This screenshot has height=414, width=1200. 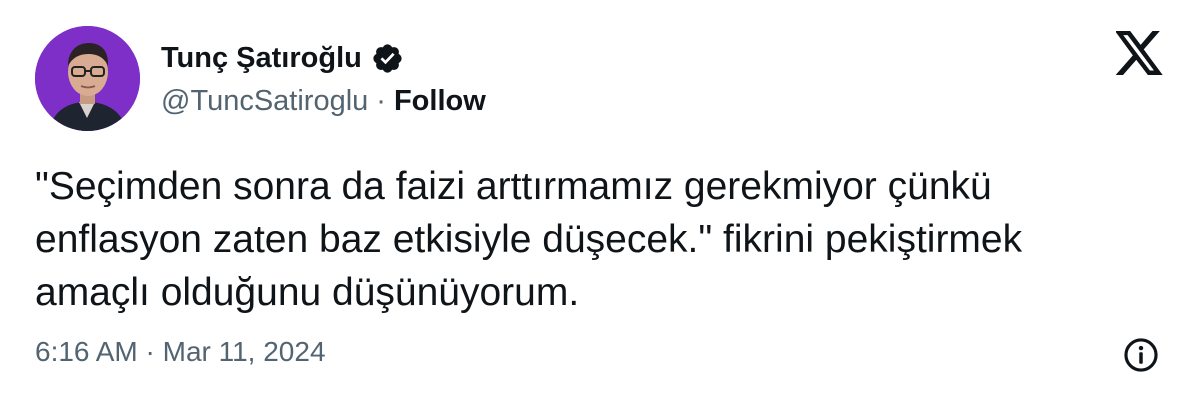 I want to click on info-icon, so click(x=1141, y=355).